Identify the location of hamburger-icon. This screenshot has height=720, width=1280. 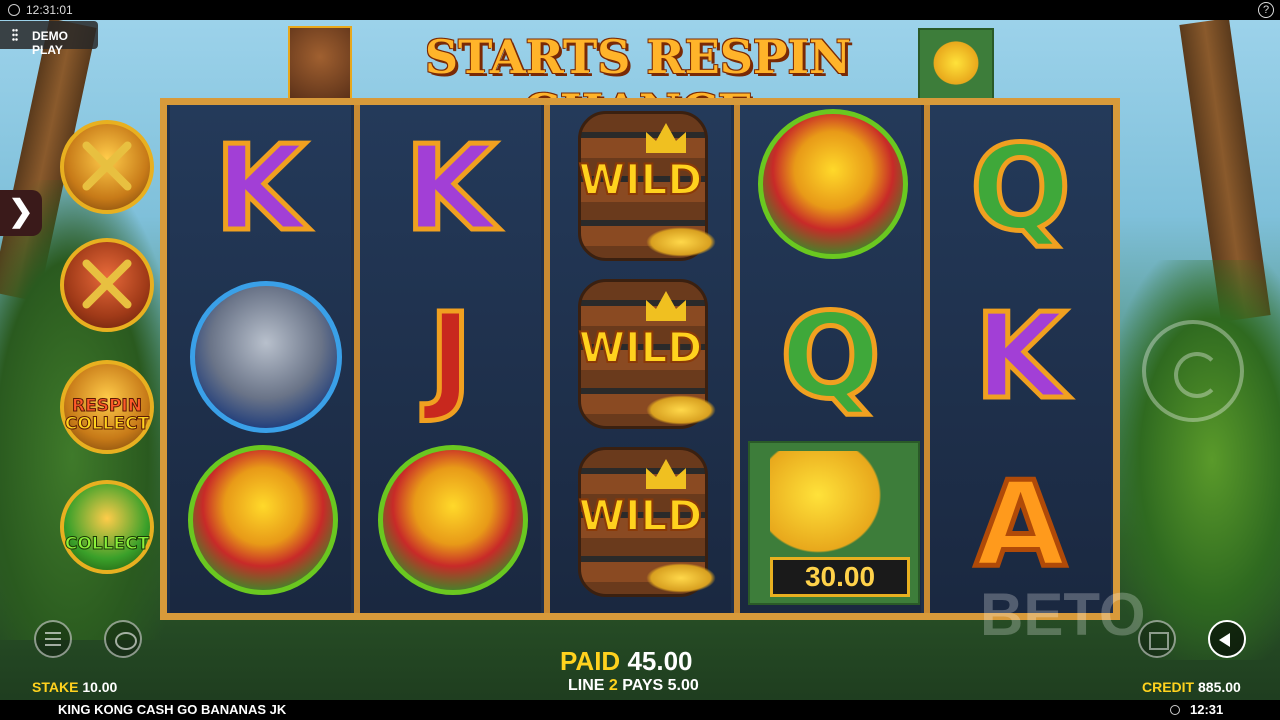
(53, 639).